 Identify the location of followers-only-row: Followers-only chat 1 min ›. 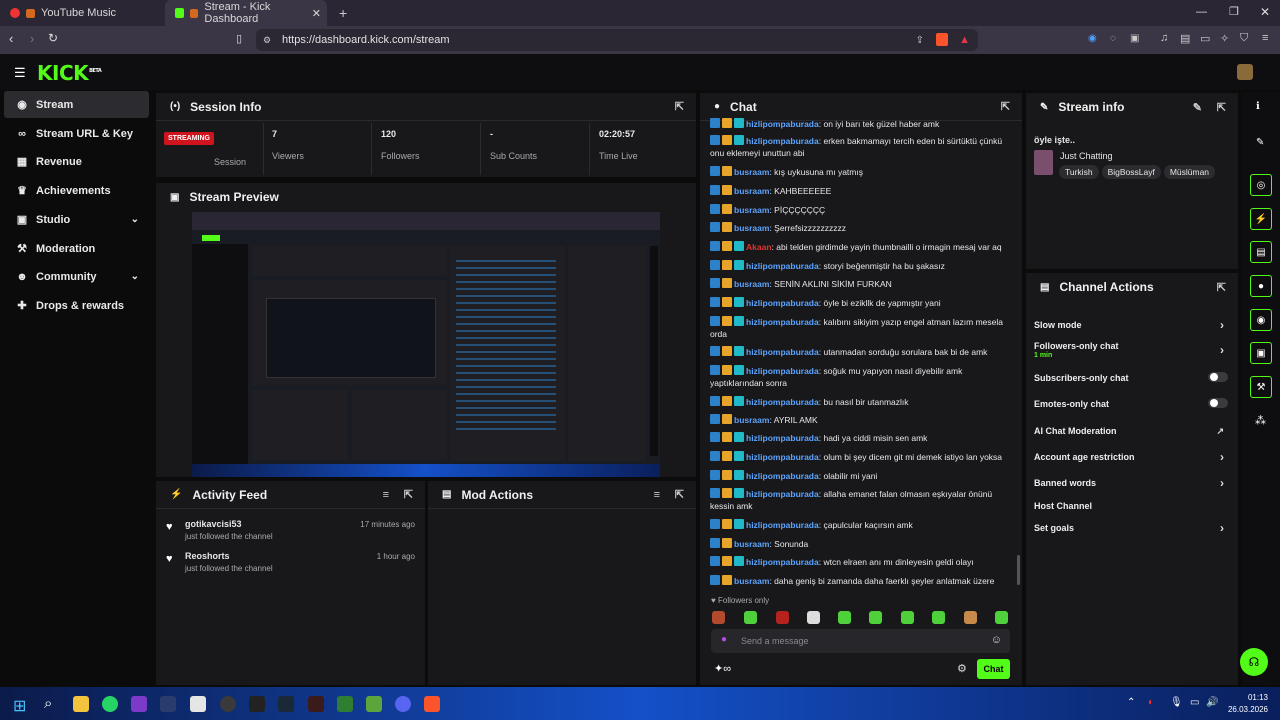
(1132, 350).